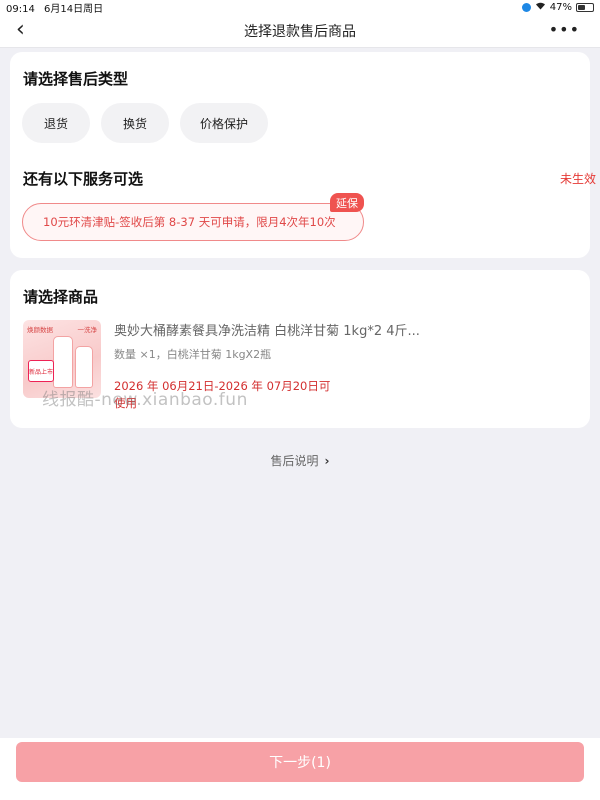 The image size is (600, 800). Describe the element at coordinates (27, 30) in the screenshot. I see `back-icon: ‹` at that location.